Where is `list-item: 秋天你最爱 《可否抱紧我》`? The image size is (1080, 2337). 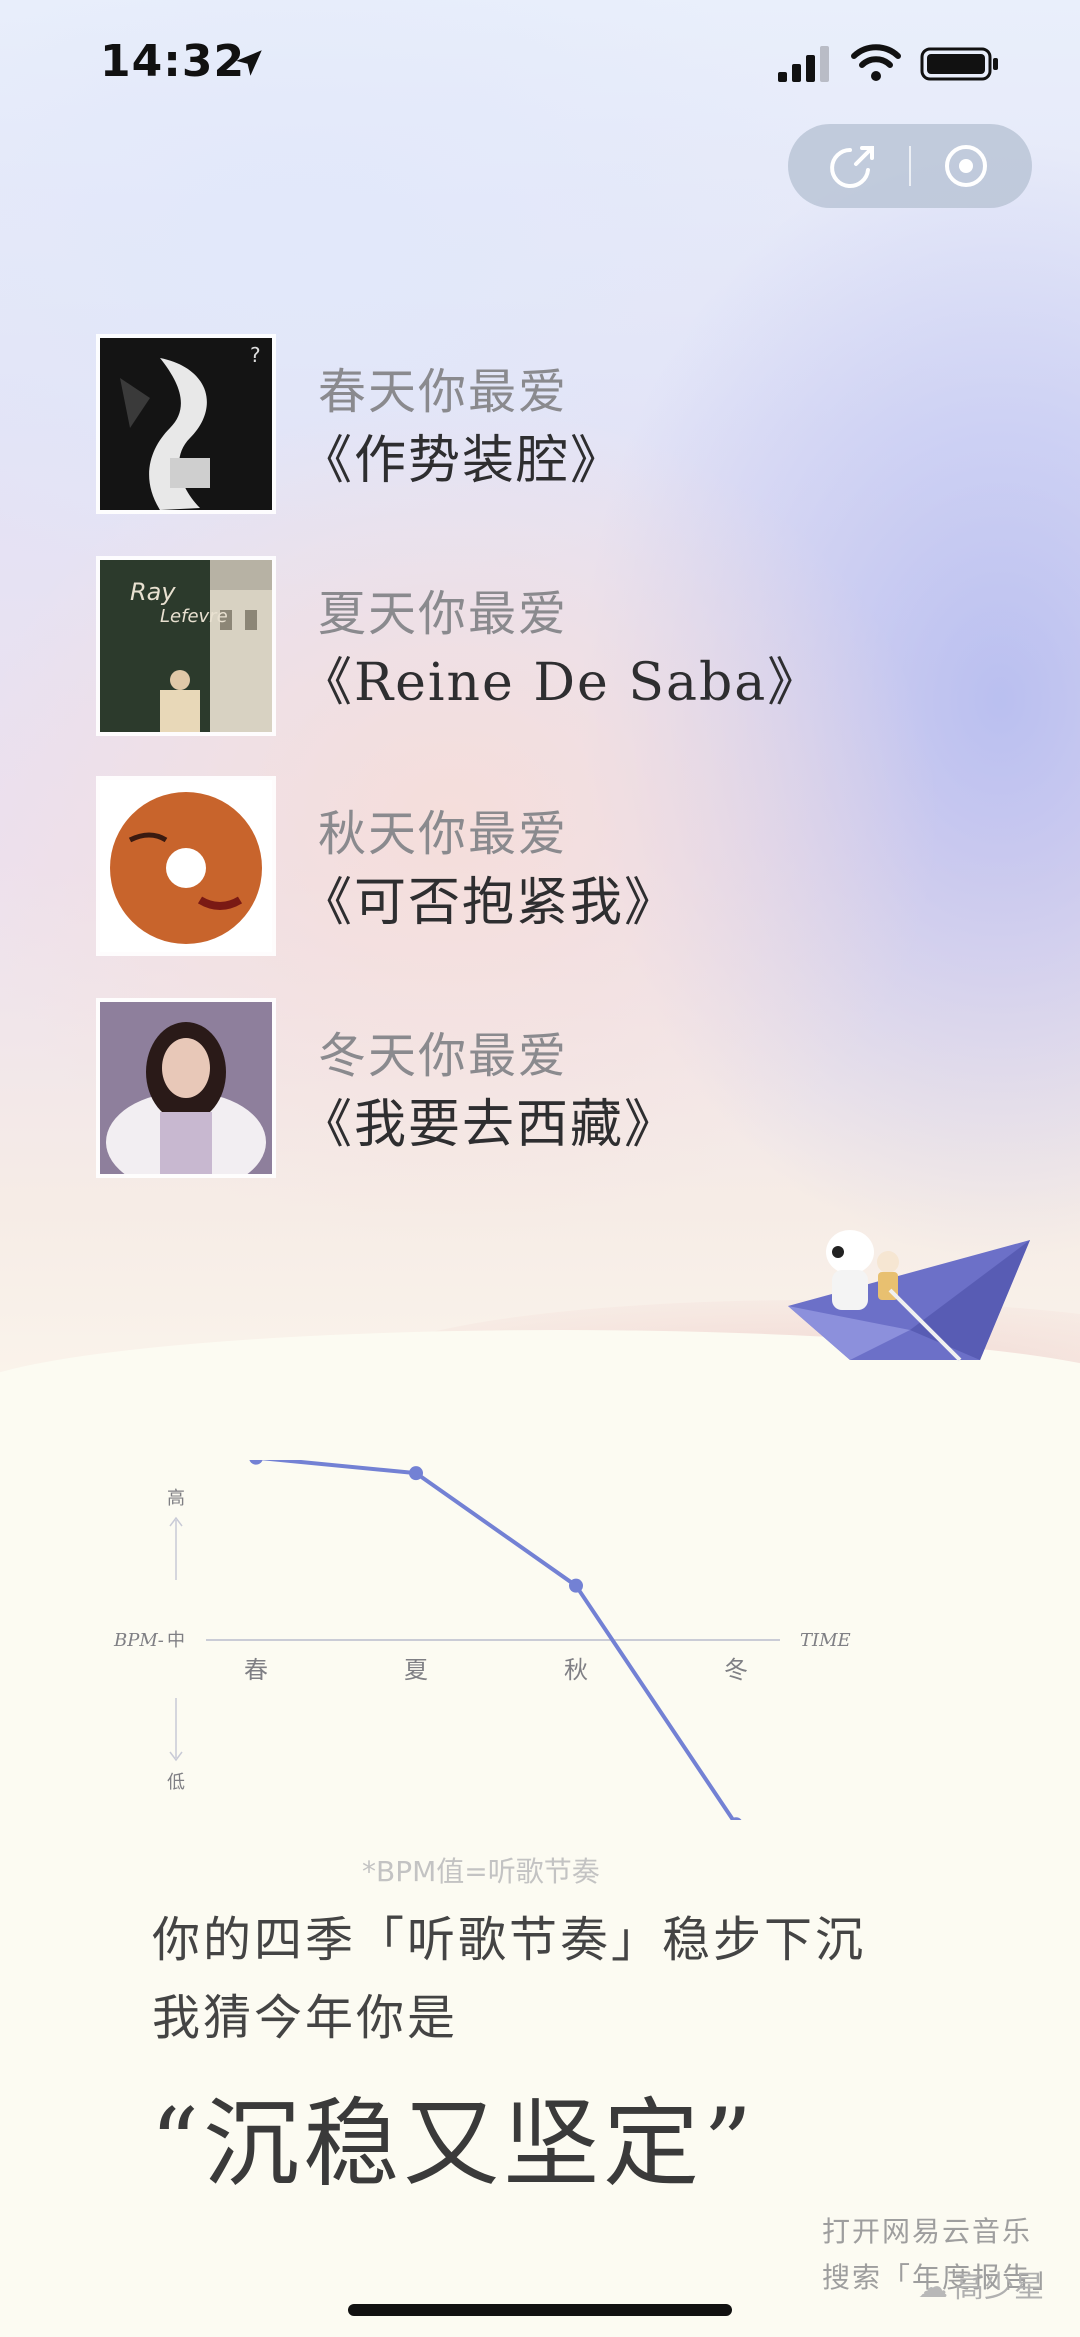 list-item: 秋天你最爱 《可否抱紧我》 is located at coordinates (550, 870).